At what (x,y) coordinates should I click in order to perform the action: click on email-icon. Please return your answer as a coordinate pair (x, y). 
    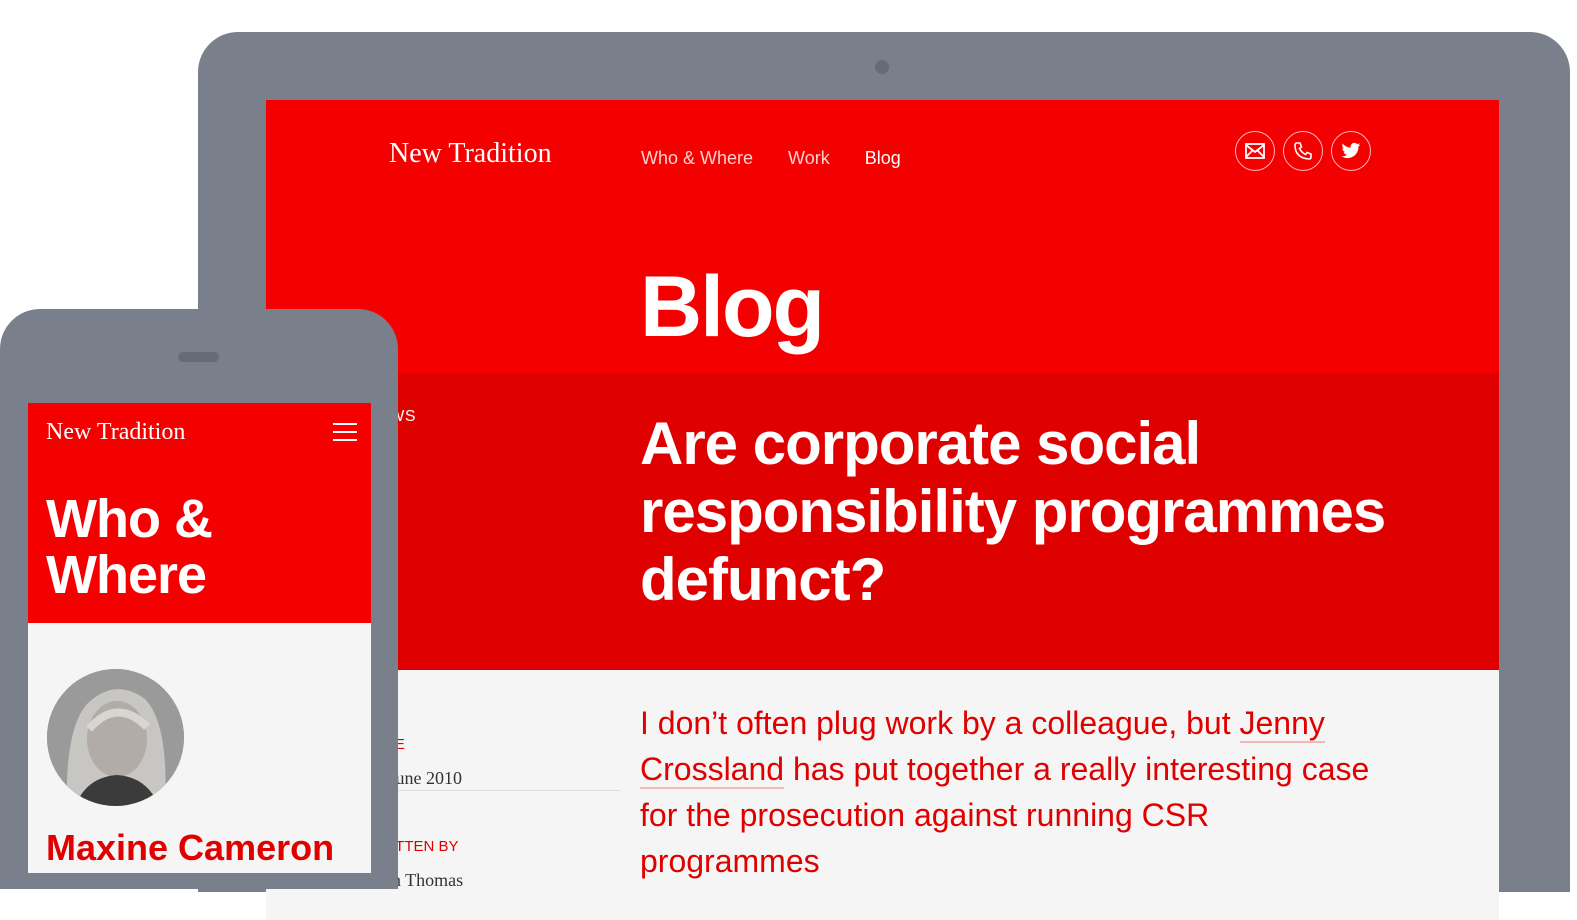
    Looking at the image, I should click on (1255, 151).